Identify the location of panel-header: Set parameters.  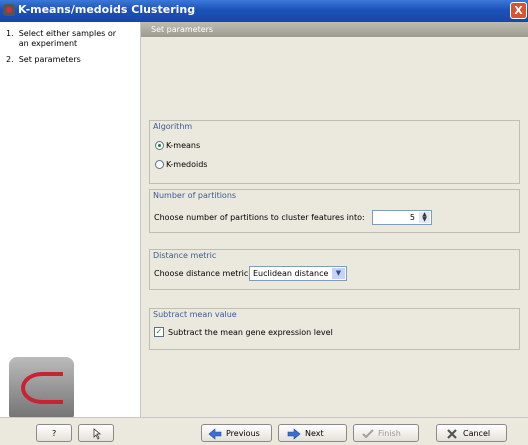
(334, 29).